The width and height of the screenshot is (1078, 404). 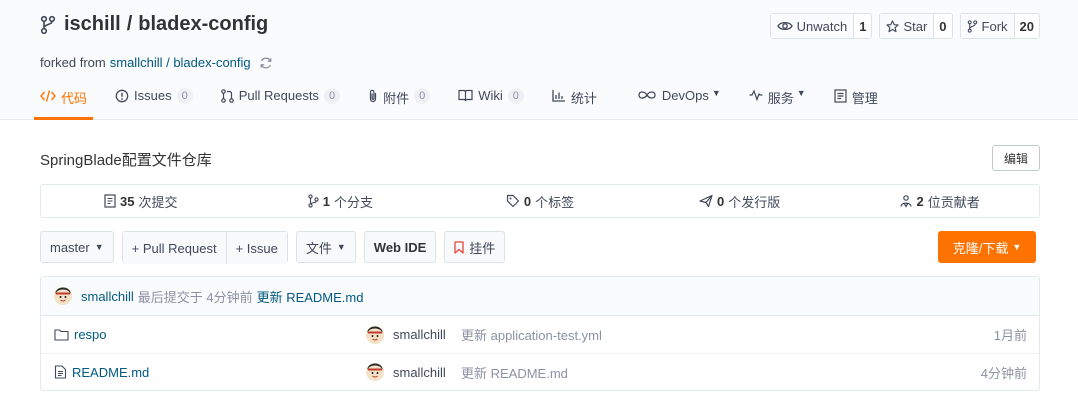 I want to click on contributors-icon, so click(x=906, y=201).